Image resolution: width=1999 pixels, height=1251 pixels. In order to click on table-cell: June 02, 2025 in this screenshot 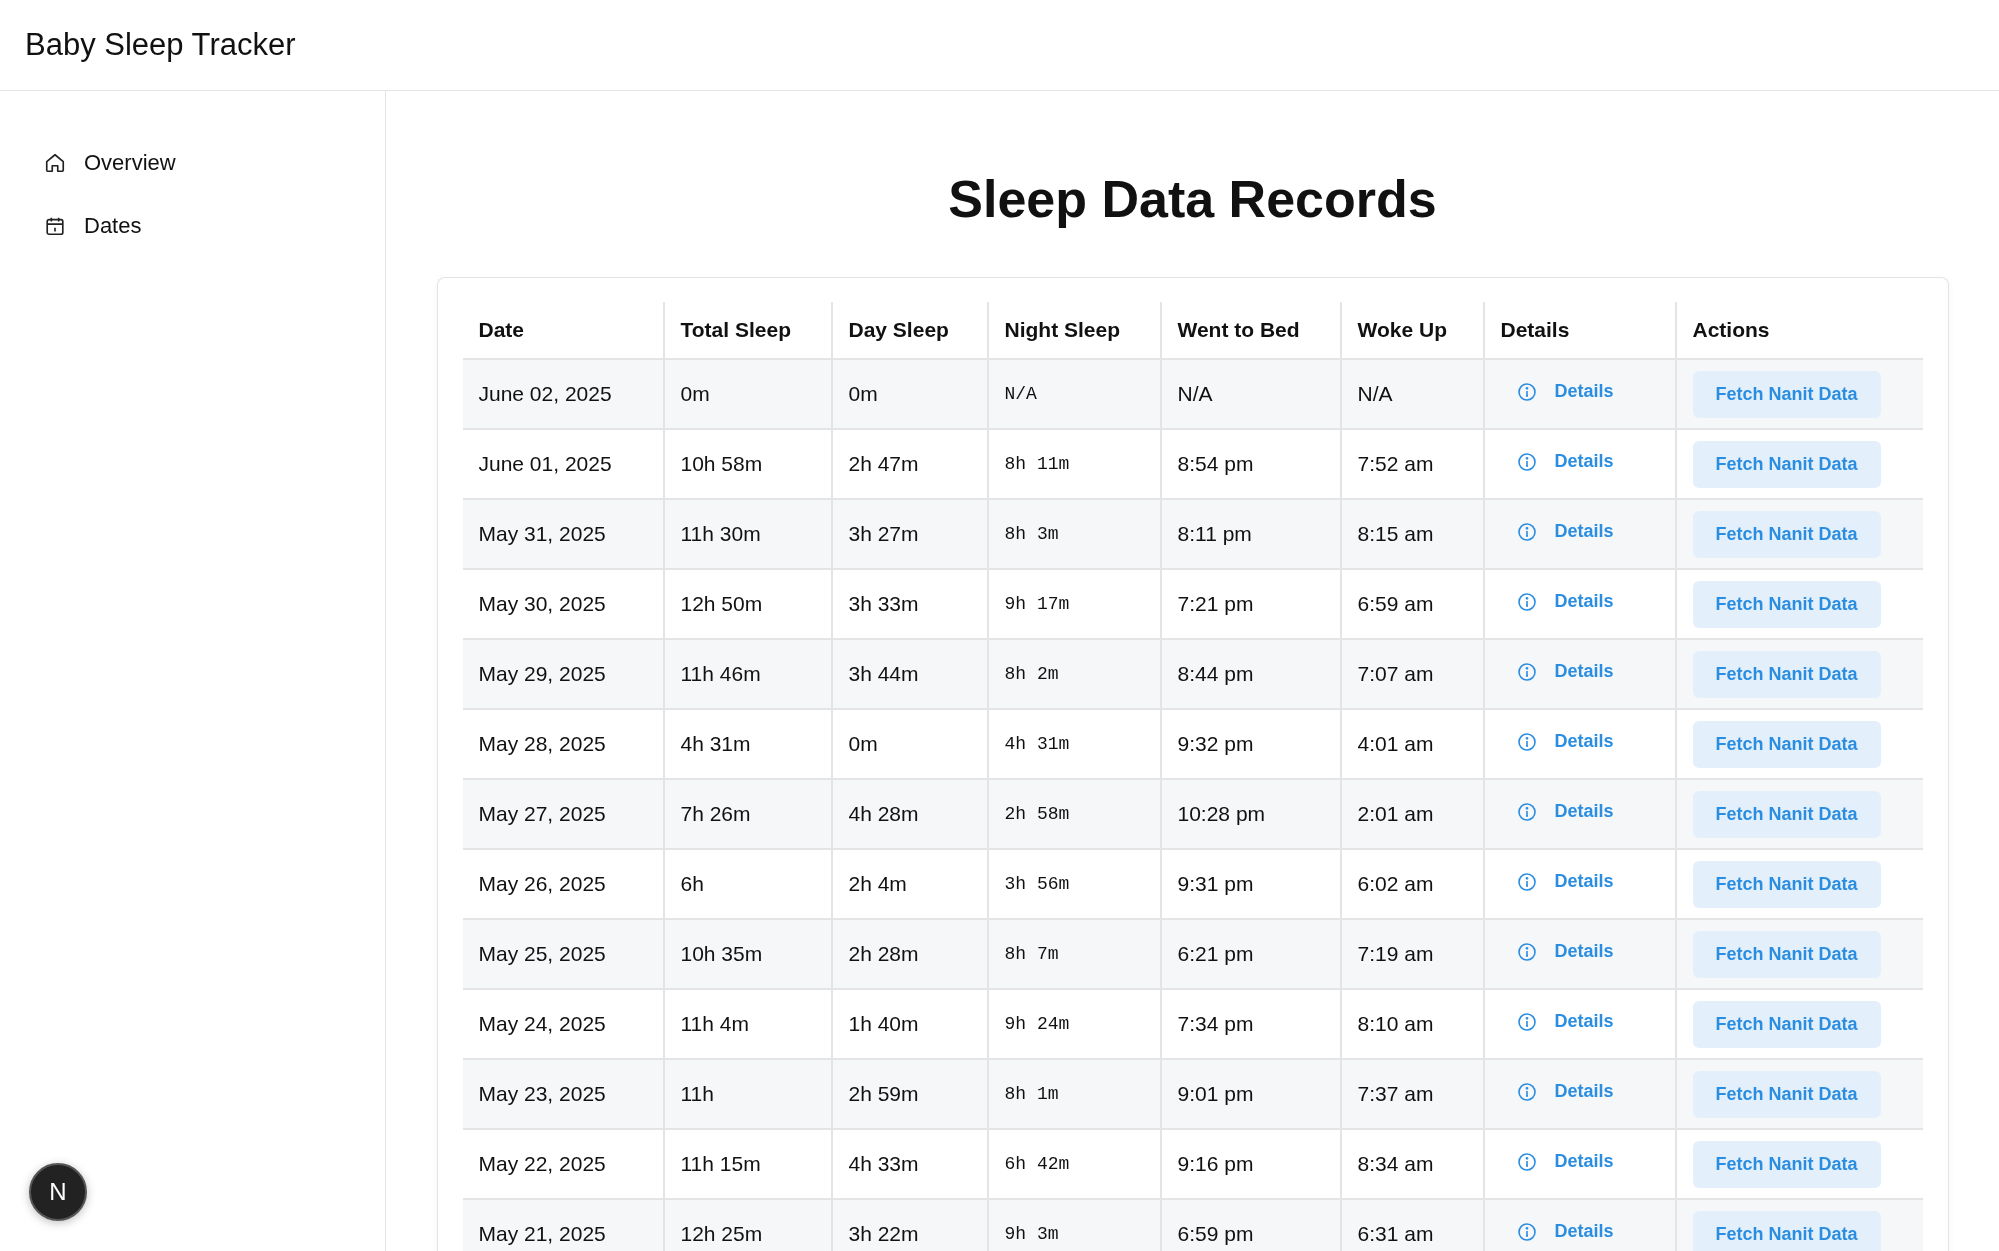, I will do `click(563, 394)`.